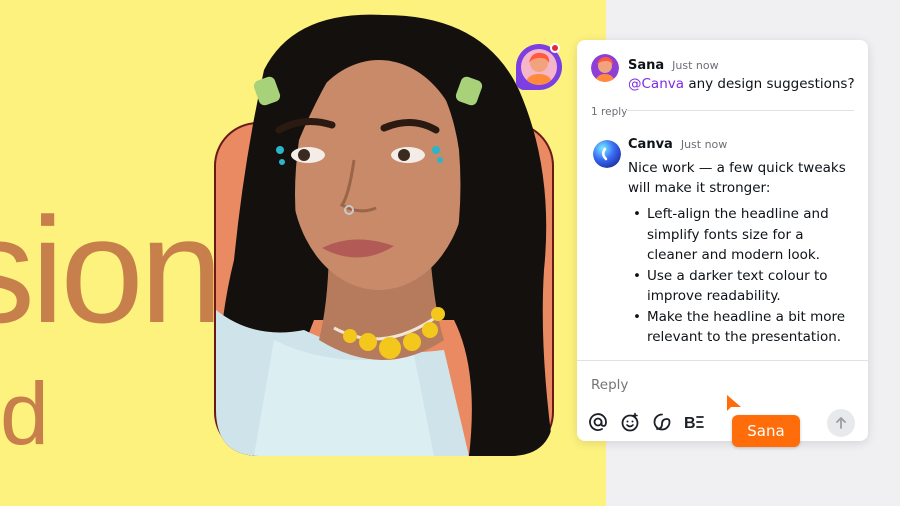 This screenshot has width=900, height=506. Describe the element at coordinates (691, 385) in the screenshot. I see `reply-input` at that location.